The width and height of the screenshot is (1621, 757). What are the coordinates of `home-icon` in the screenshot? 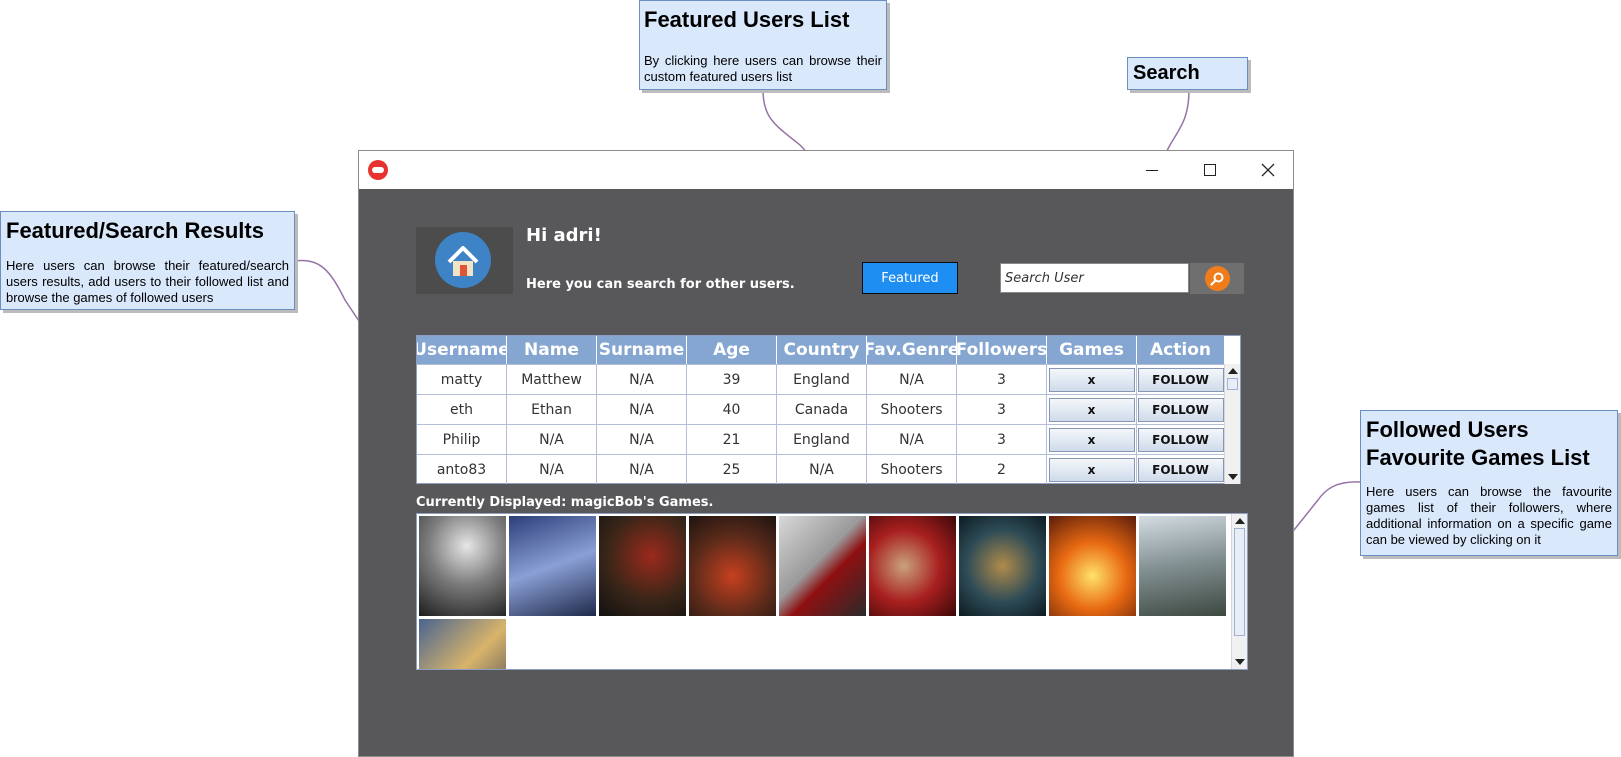 It's located at (463, 260).